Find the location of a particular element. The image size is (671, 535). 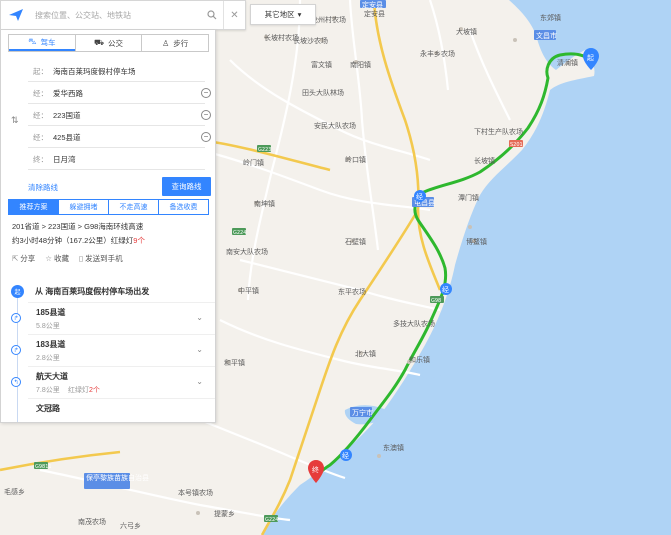

step-lights-count: 2个 is located at coordinates (94, 390).